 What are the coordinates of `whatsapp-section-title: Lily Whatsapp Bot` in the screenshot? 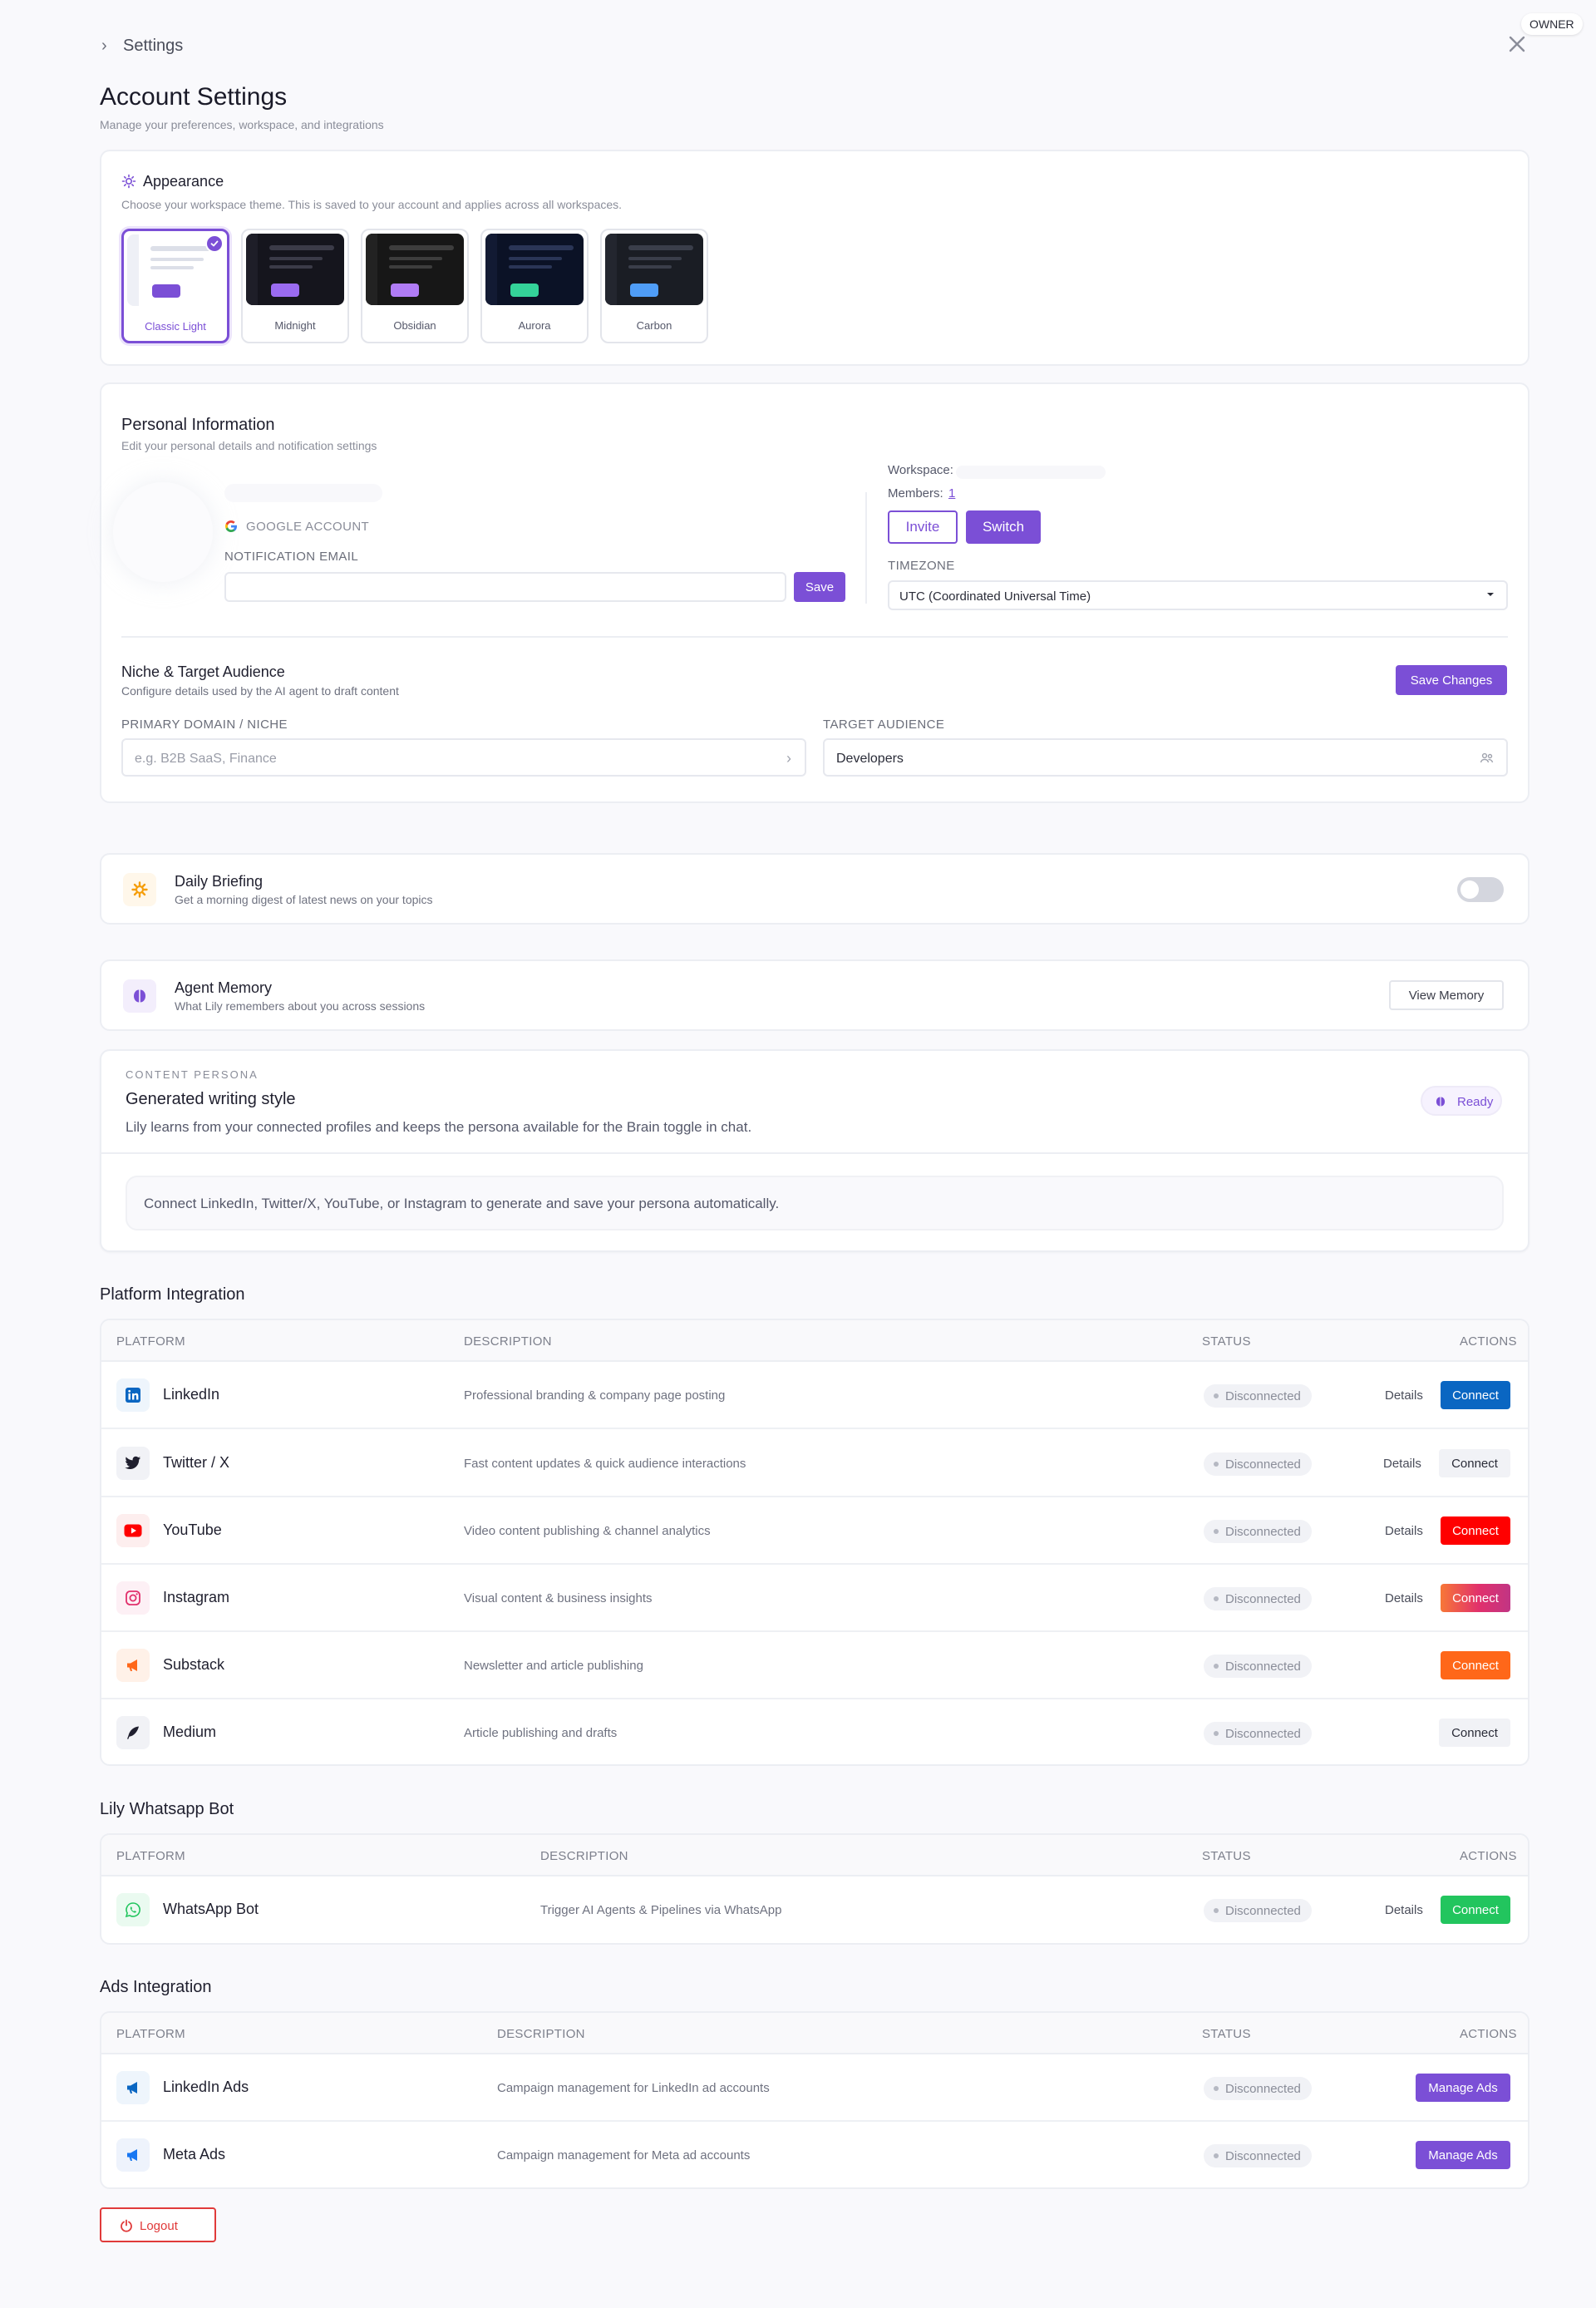 It's located at (167, 1809).